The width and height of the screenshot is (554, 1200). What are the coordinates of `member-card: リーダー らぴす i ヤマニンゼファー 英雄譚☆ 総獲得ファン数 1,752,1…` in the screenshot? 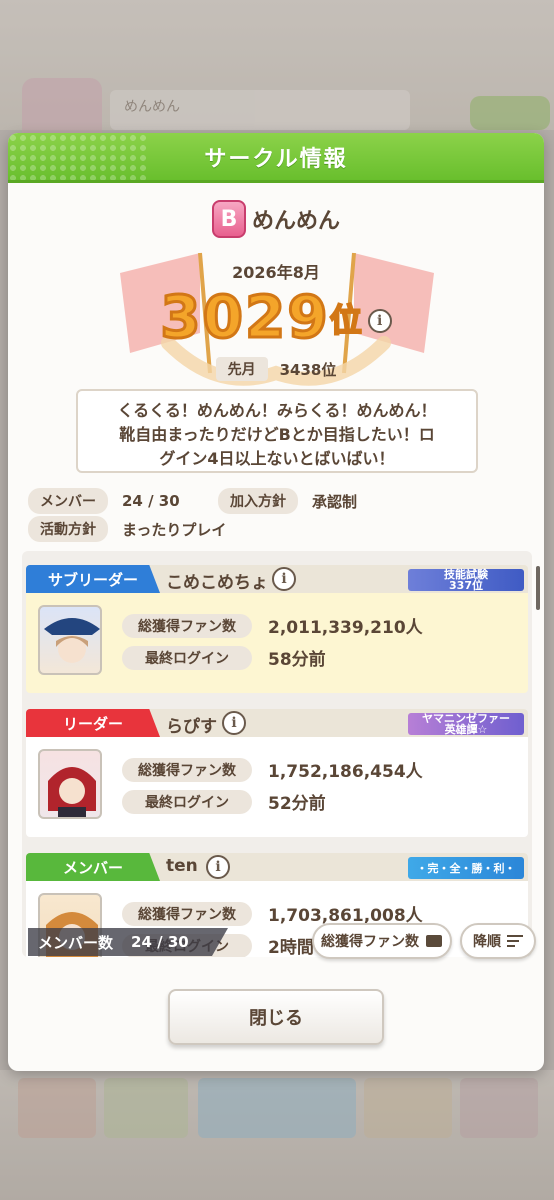 It's located at (277, 773).